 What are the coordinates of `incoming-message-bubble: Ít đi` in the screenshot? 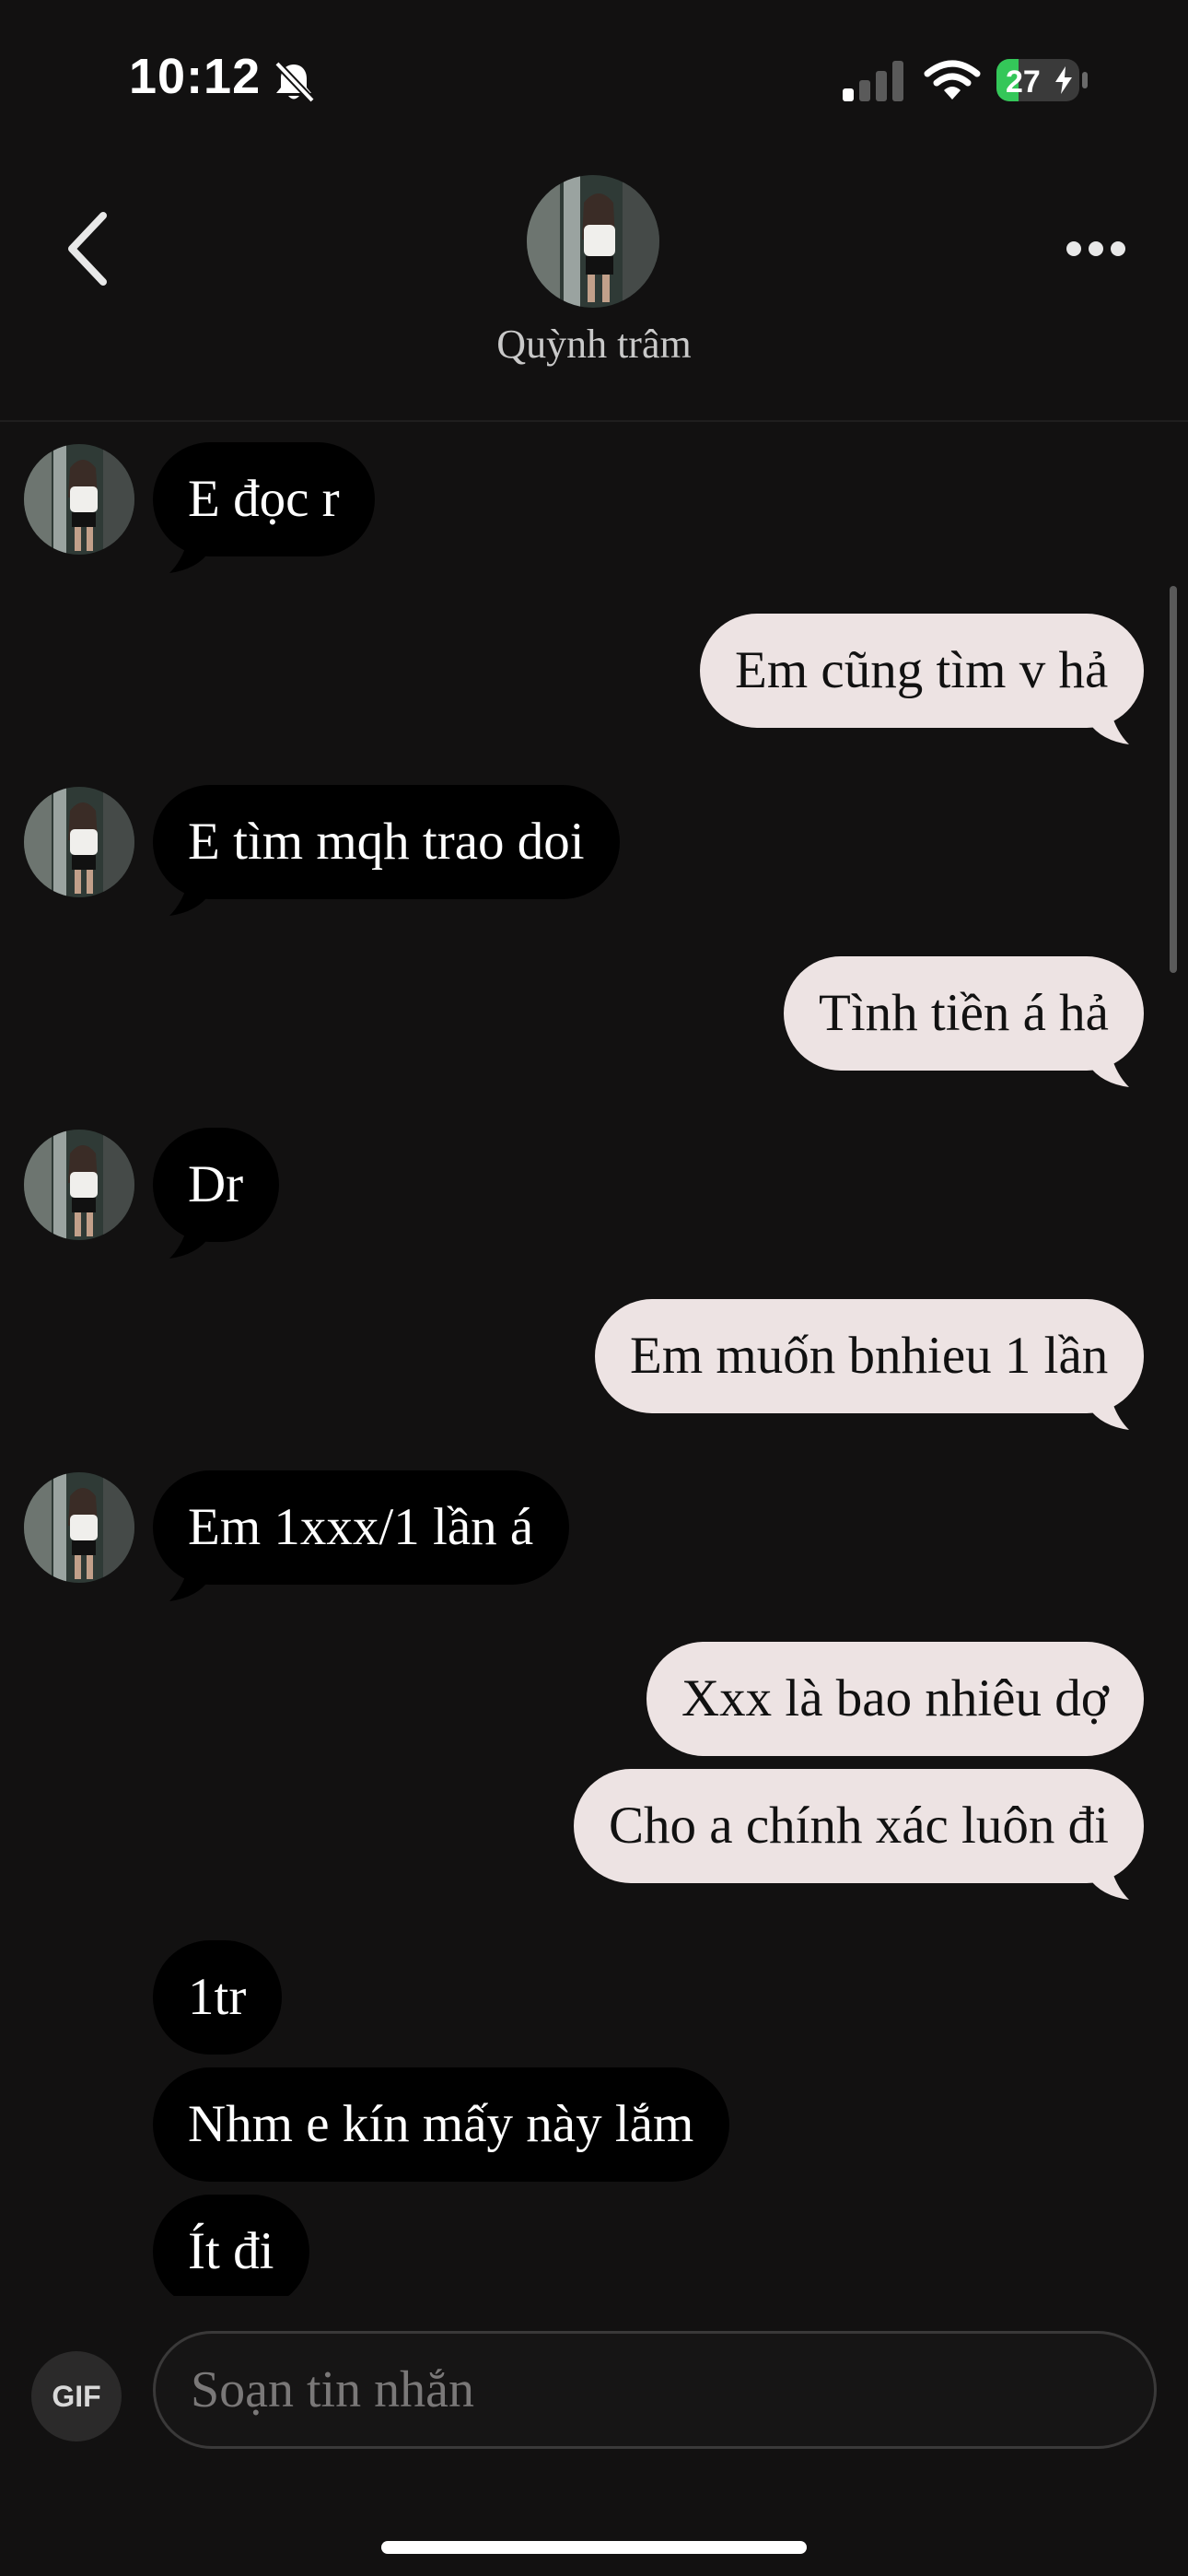 It's located at (231, 2245).